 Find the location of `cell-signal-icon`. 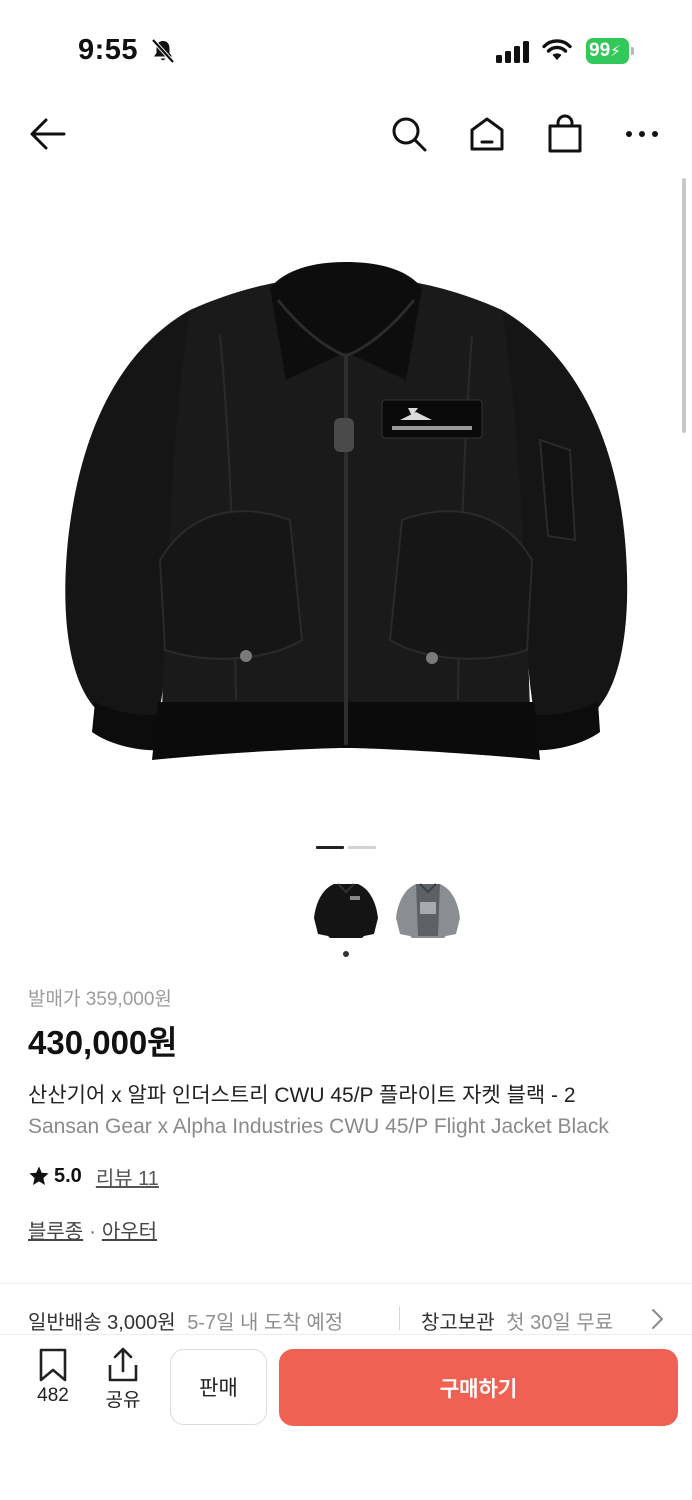

cell-signal-icon is located at coordinates (512, 52).